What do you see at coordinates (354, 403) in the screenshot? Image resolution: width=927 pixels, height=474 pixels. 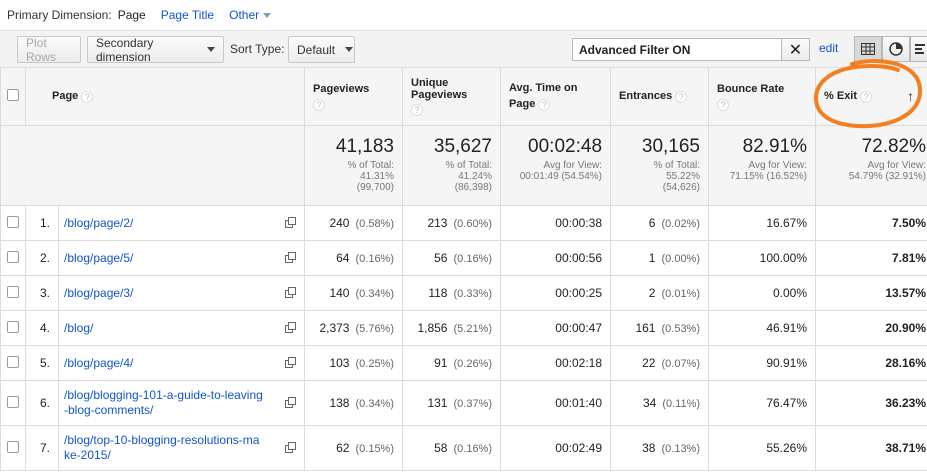 I see `pageviews-cell: 138 (0.34%)` at bounding box center [354, 403].